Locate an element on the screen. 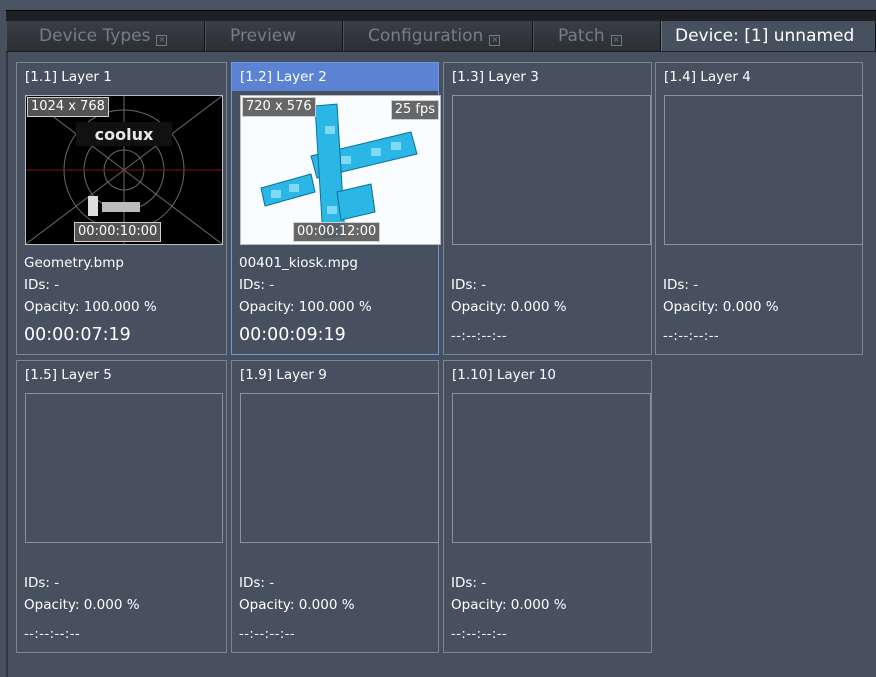 The image size is (876, 677). tab-label: Device: [1] unnamed is located at coordinates (765, 36).